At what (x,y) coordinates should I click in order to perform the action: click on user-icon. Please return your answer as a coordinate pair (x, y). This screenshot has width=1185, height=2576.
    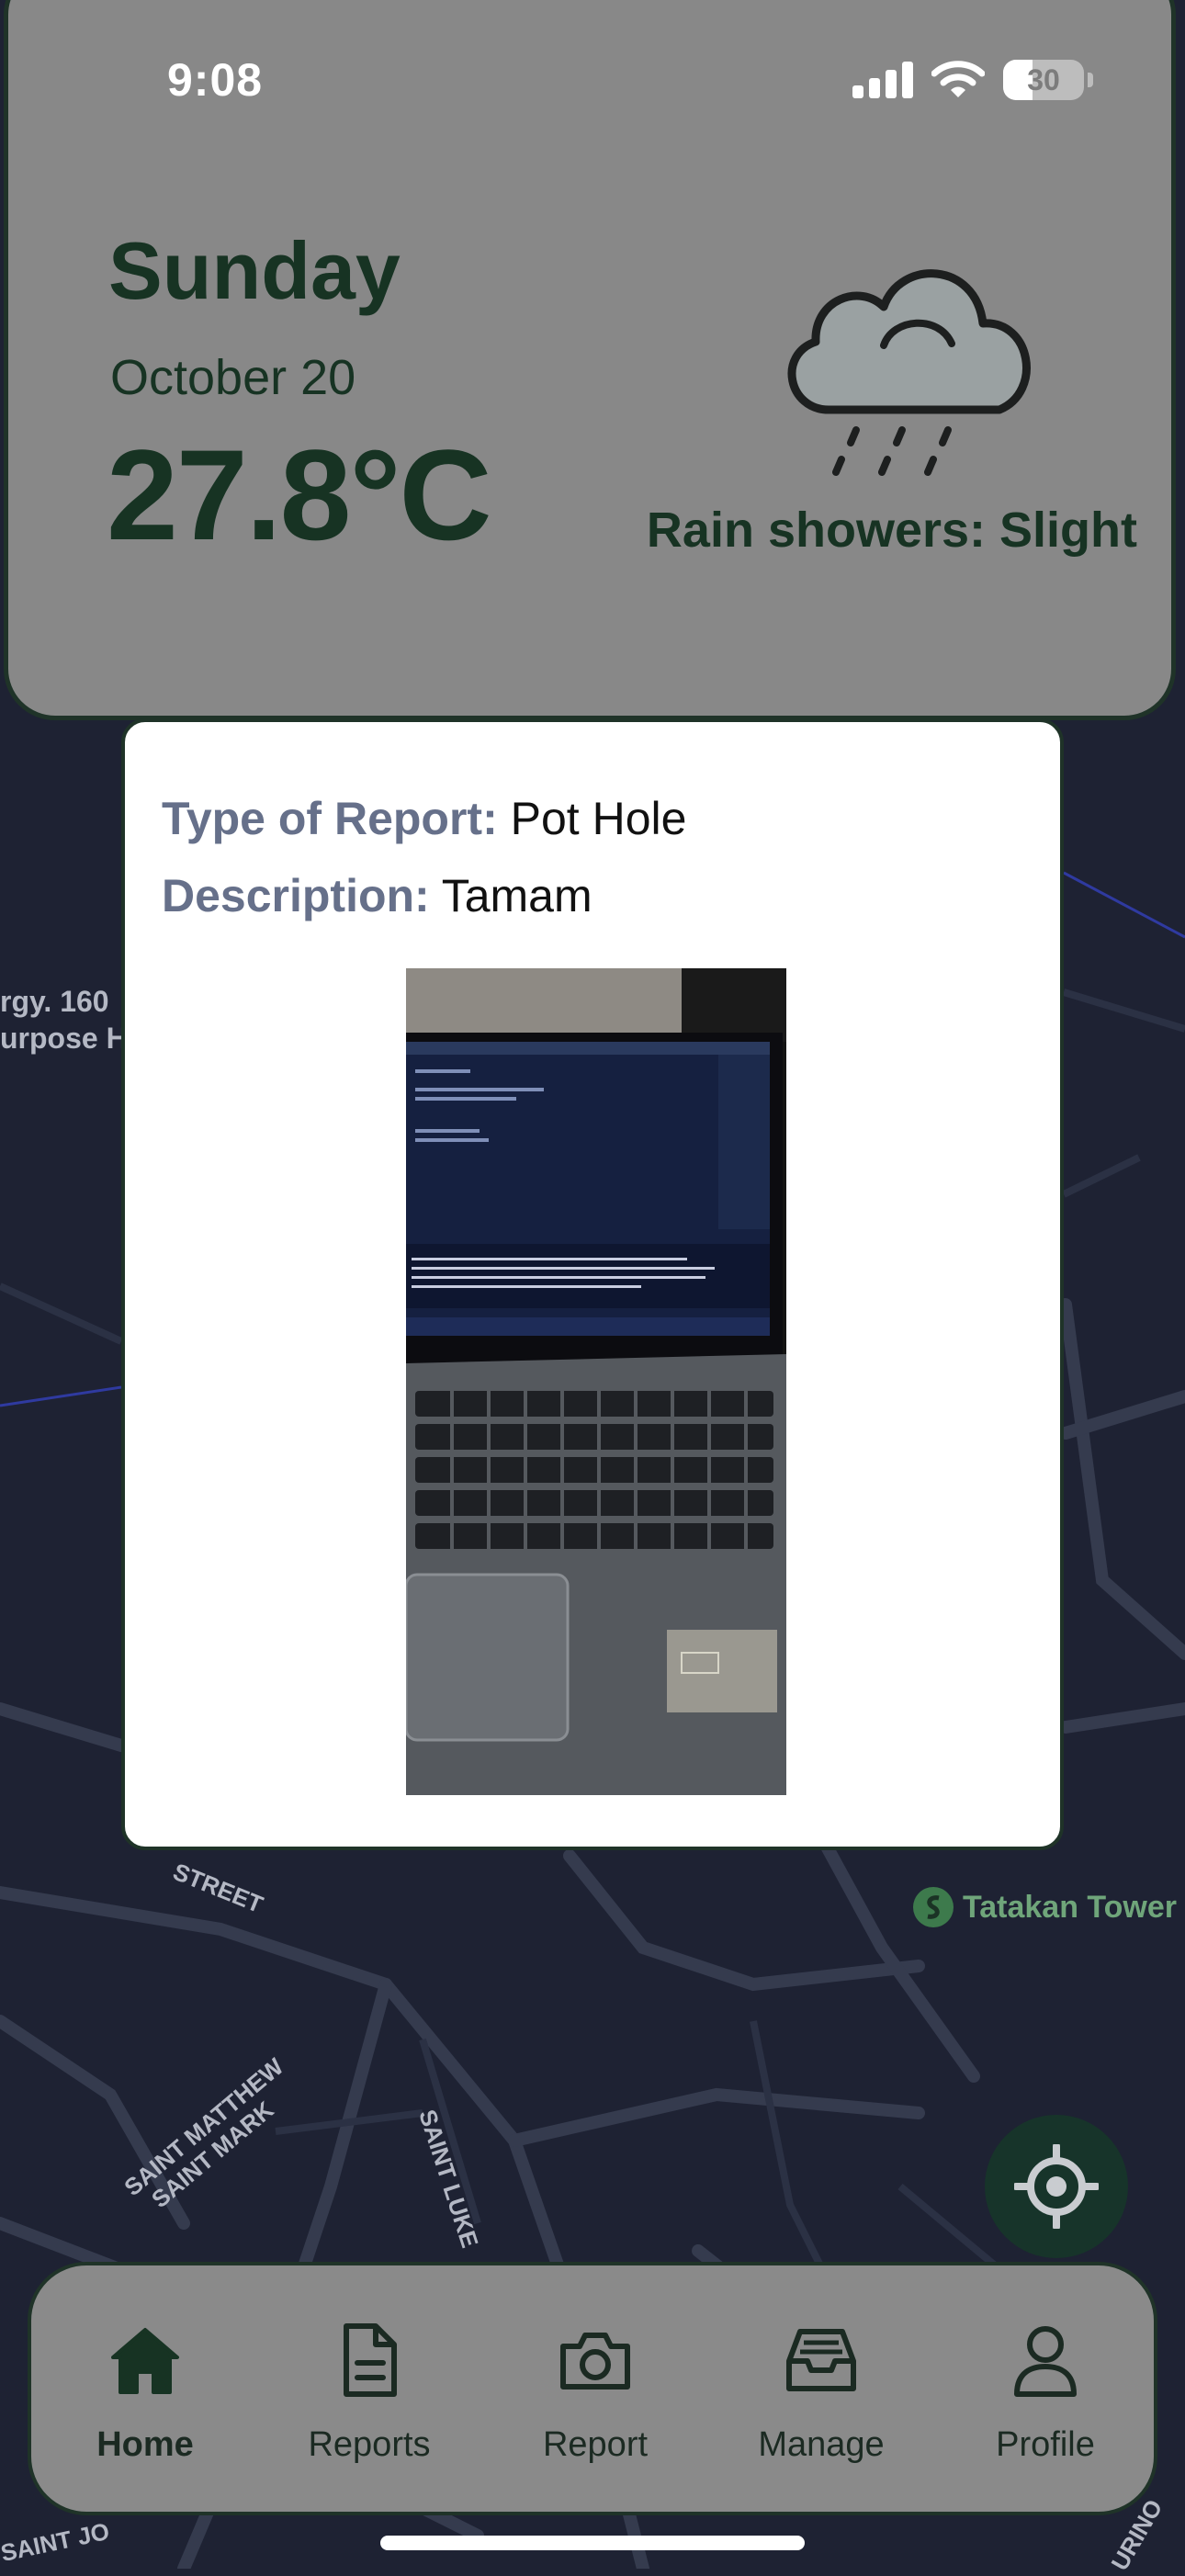
    Looking at the image, I should click on (1045, 2361).